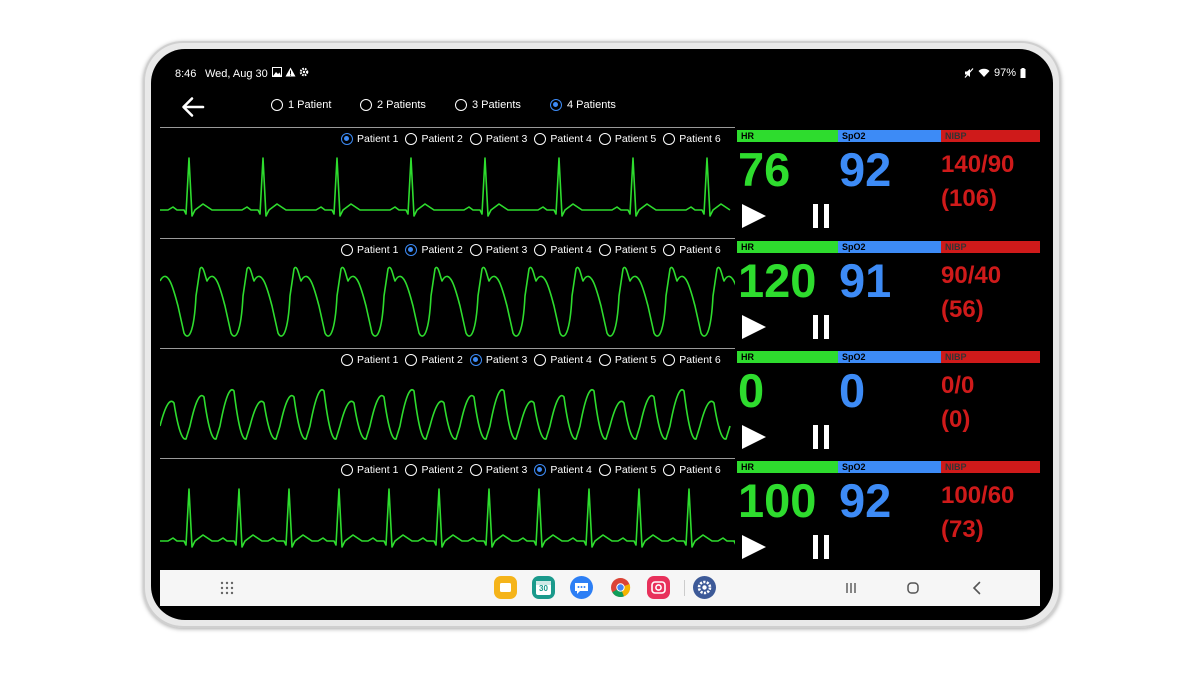 This screenshot has height=675, width=1200. Describe the element at coordinates (581, 587) in the screenshot. I see `messages-app-icon` at that location.